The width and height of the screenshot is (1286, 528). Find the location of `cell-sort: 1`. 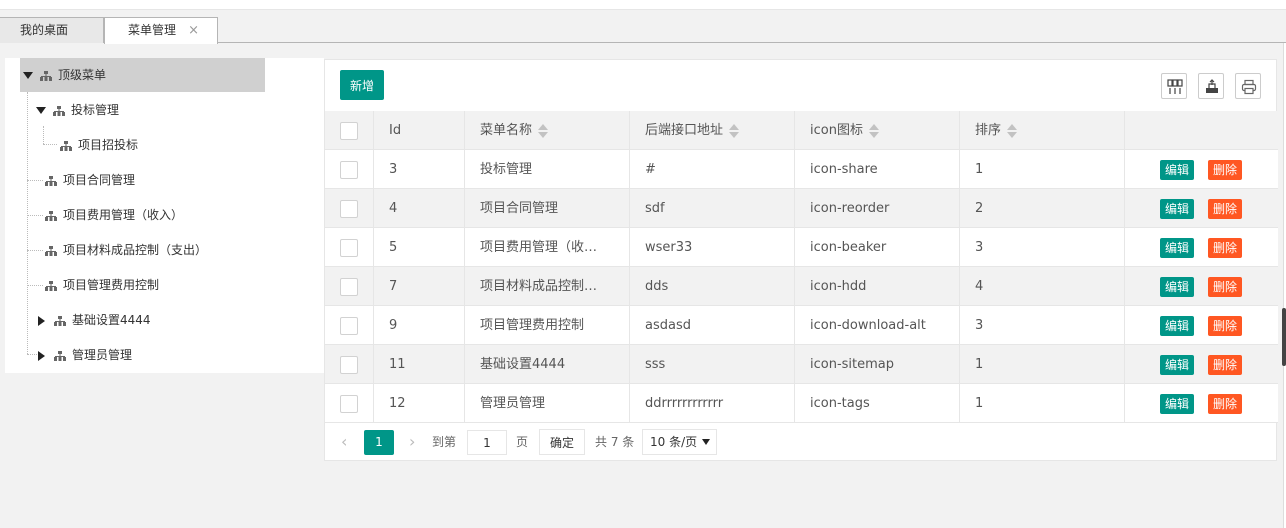

cell-sort: 1 is located at coordinates (1042, 403).